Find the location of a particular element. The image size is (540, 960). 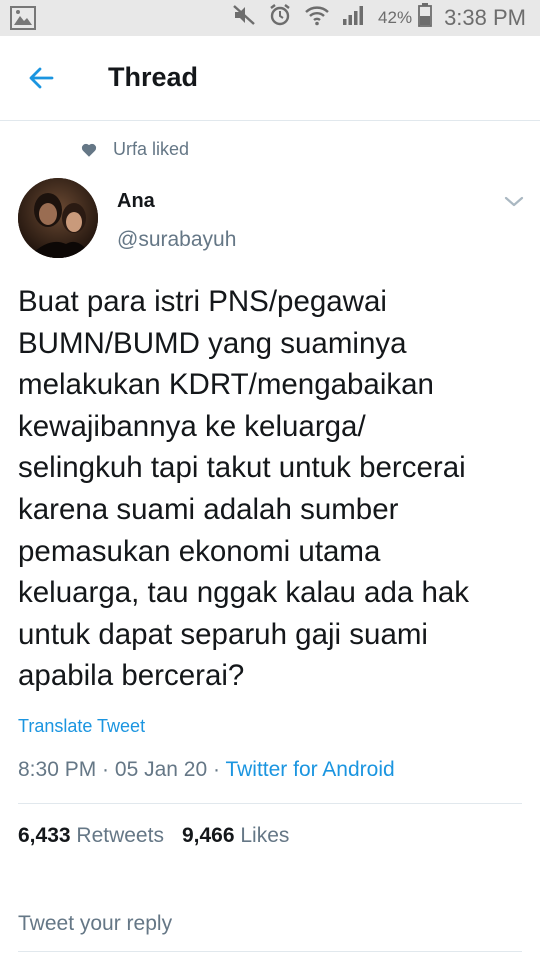

tweet-line: karena suami adalah sumber is located at coordinates (208, 509).